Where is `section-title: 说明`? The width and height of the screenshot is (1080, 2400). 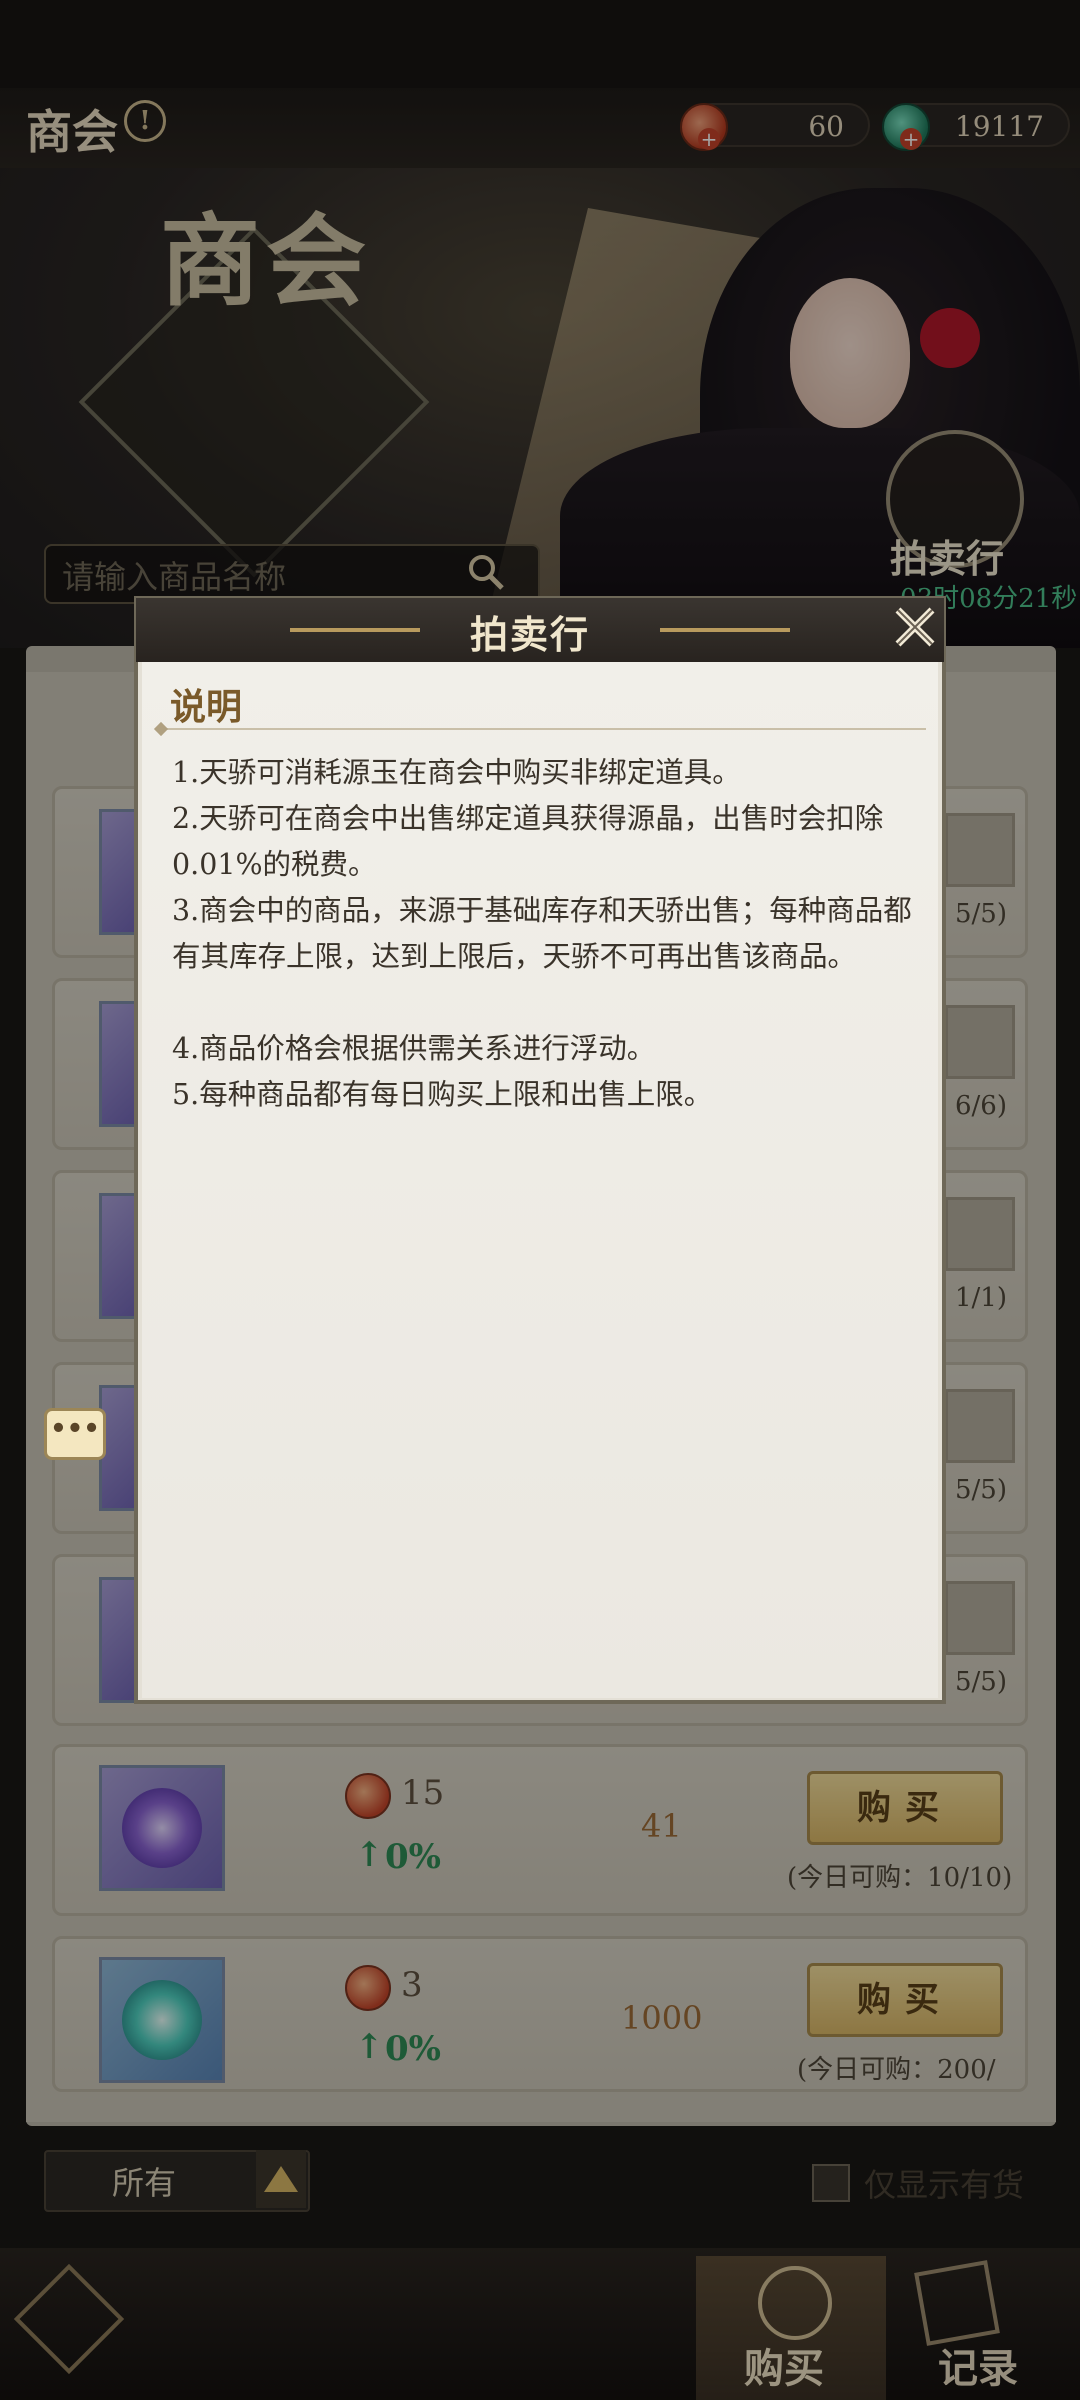
section-title: 说明 is located at coordinates (206, 707).